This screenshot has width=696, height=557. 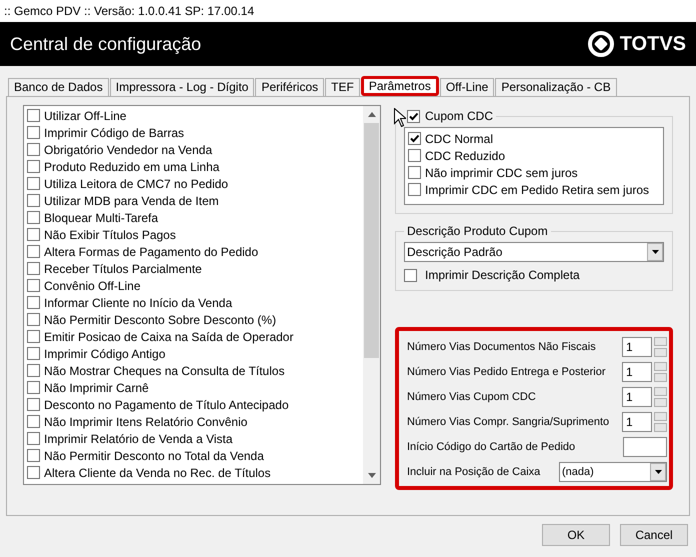 I want to click on scrollbar, so click(x=371, y=295).